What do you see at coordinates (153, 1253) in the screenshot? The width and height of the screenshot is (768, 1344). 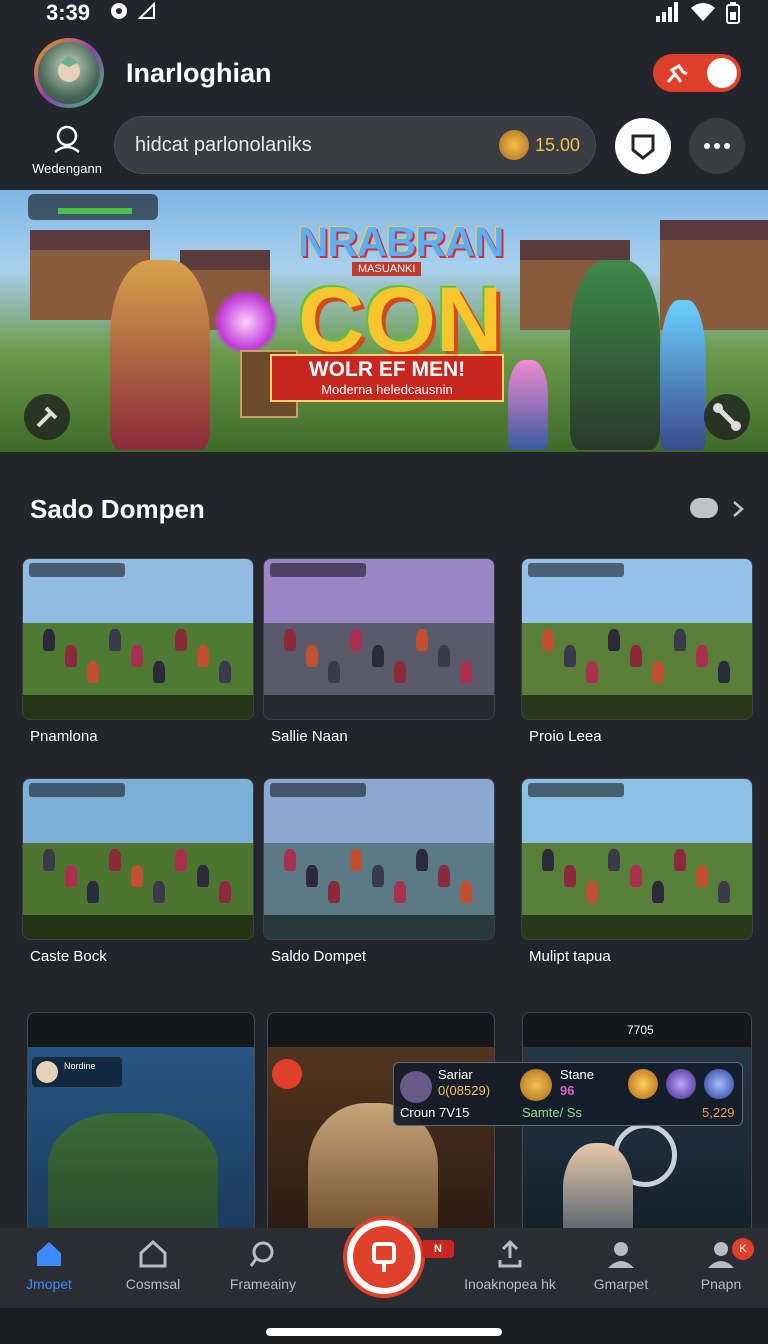 I see `house-icon` at bounding box center [153, 1253].